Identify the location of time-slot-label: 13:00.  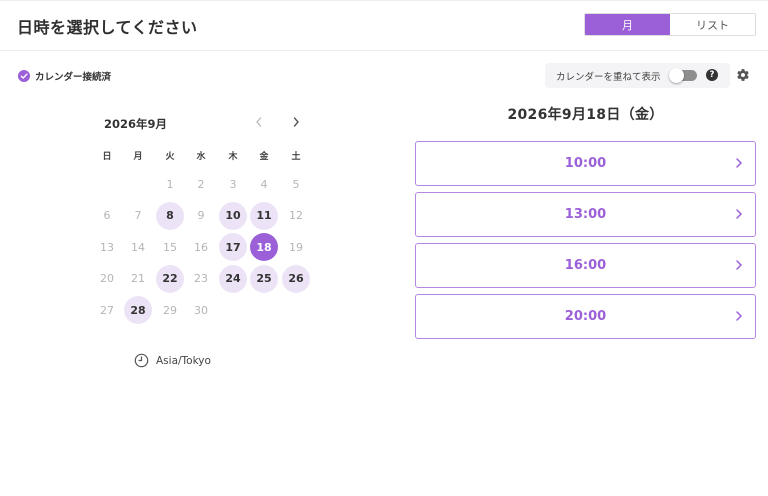
(585, 214).